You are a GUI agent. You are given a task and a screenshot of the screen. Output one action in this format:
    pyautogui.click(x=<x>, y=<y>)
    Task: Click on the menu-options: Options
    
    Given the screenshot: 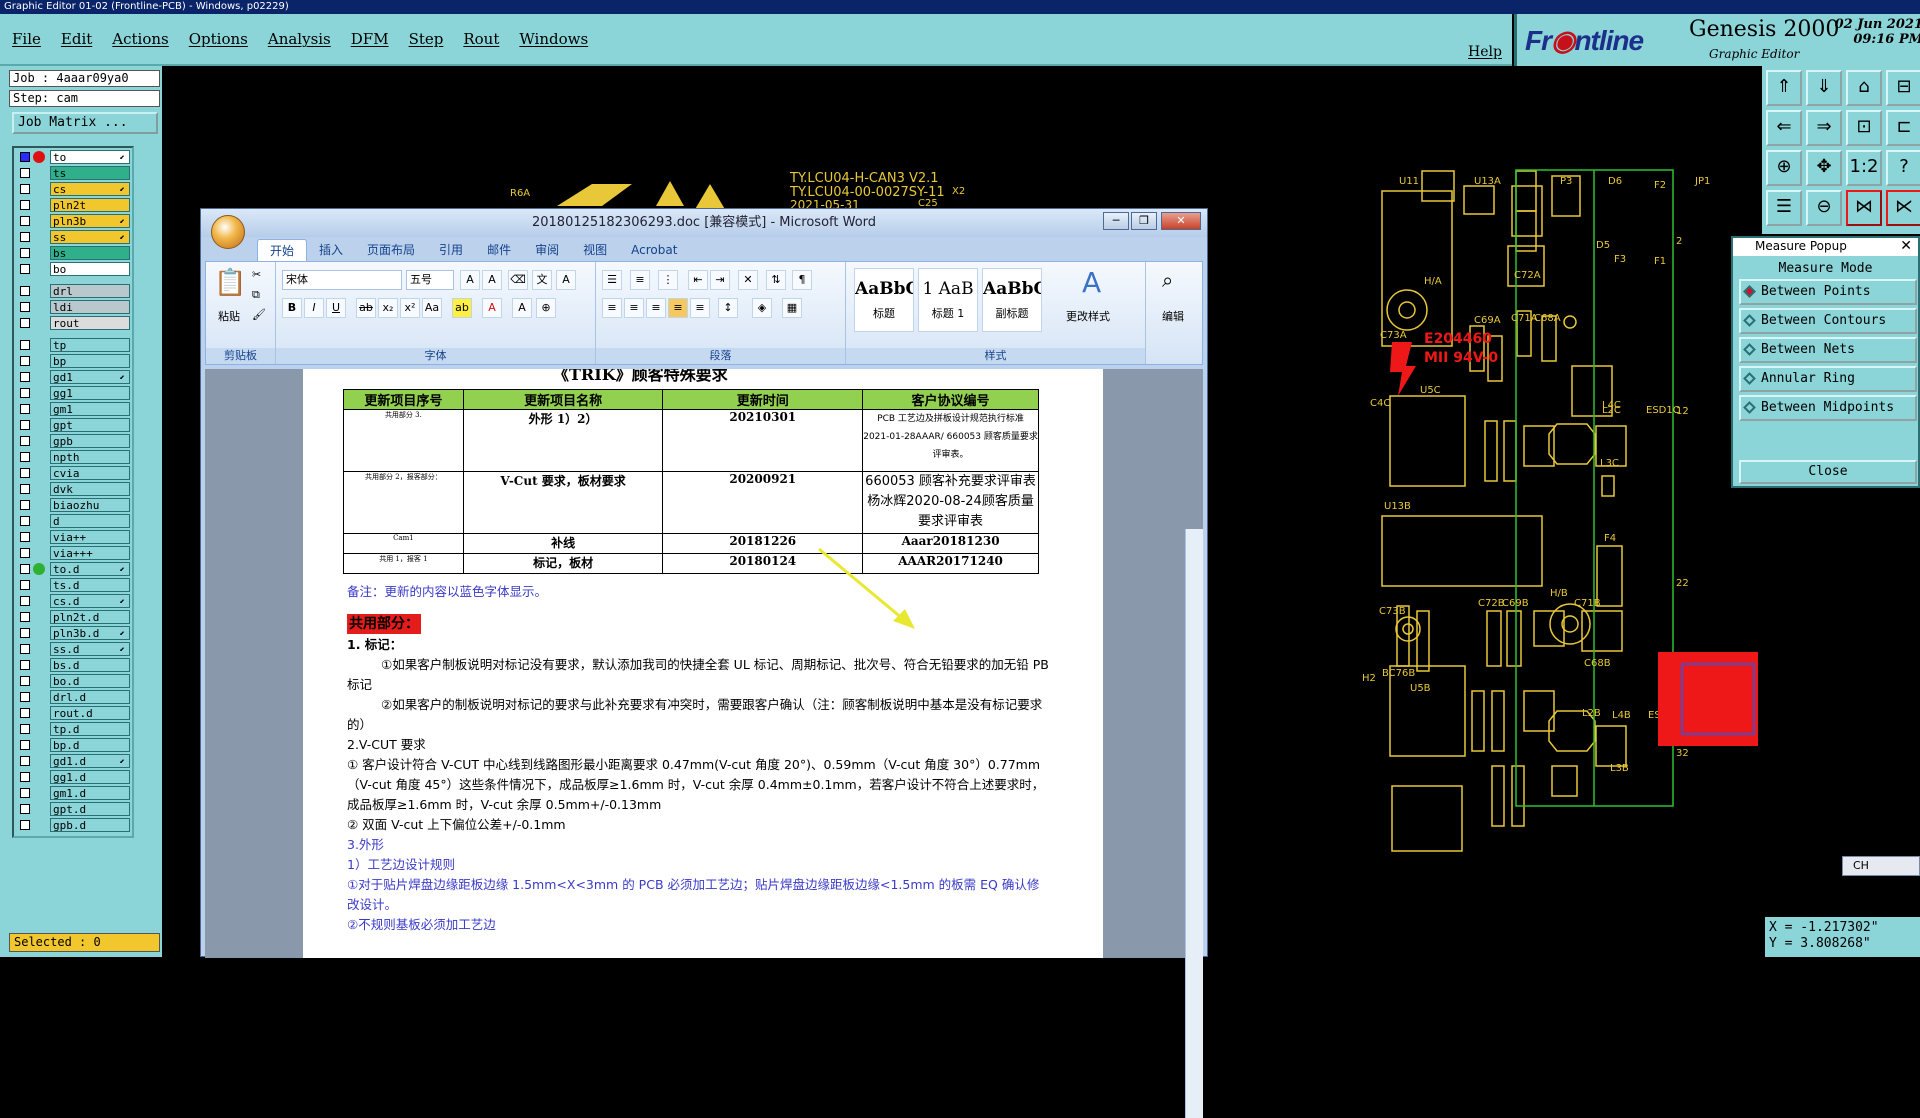 What is the action you would take?
    pyautogui.click(x=218, y=39)
    